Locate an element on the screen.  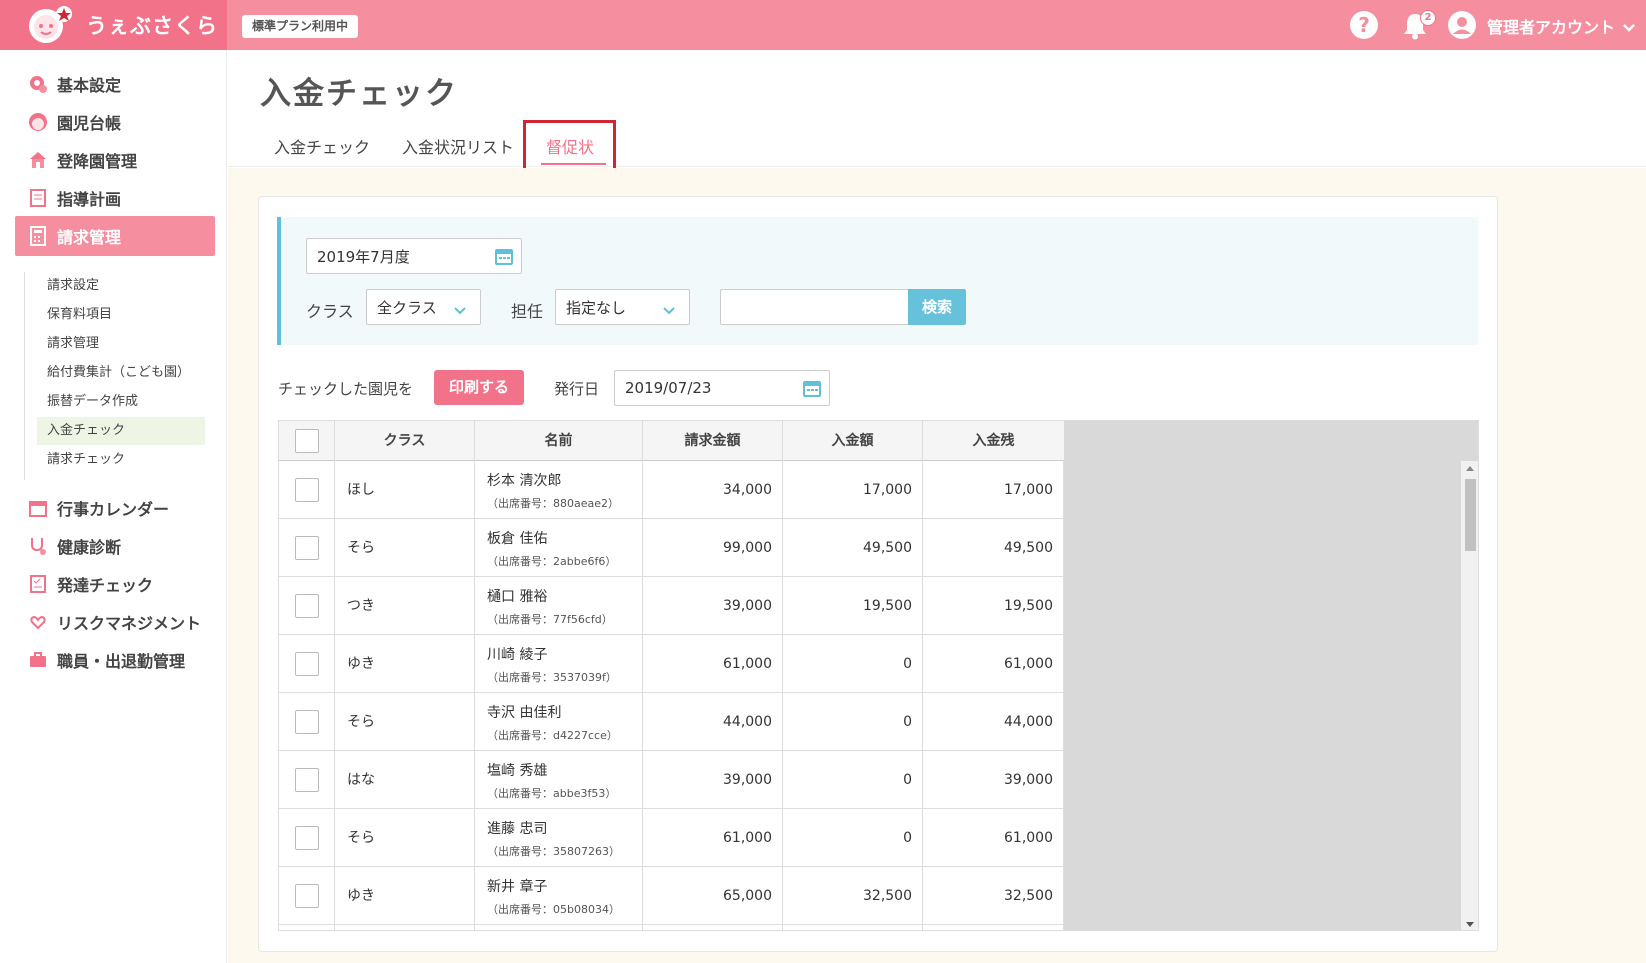
scroll-up-arrow-icon is located at coordinates (1470, 468).